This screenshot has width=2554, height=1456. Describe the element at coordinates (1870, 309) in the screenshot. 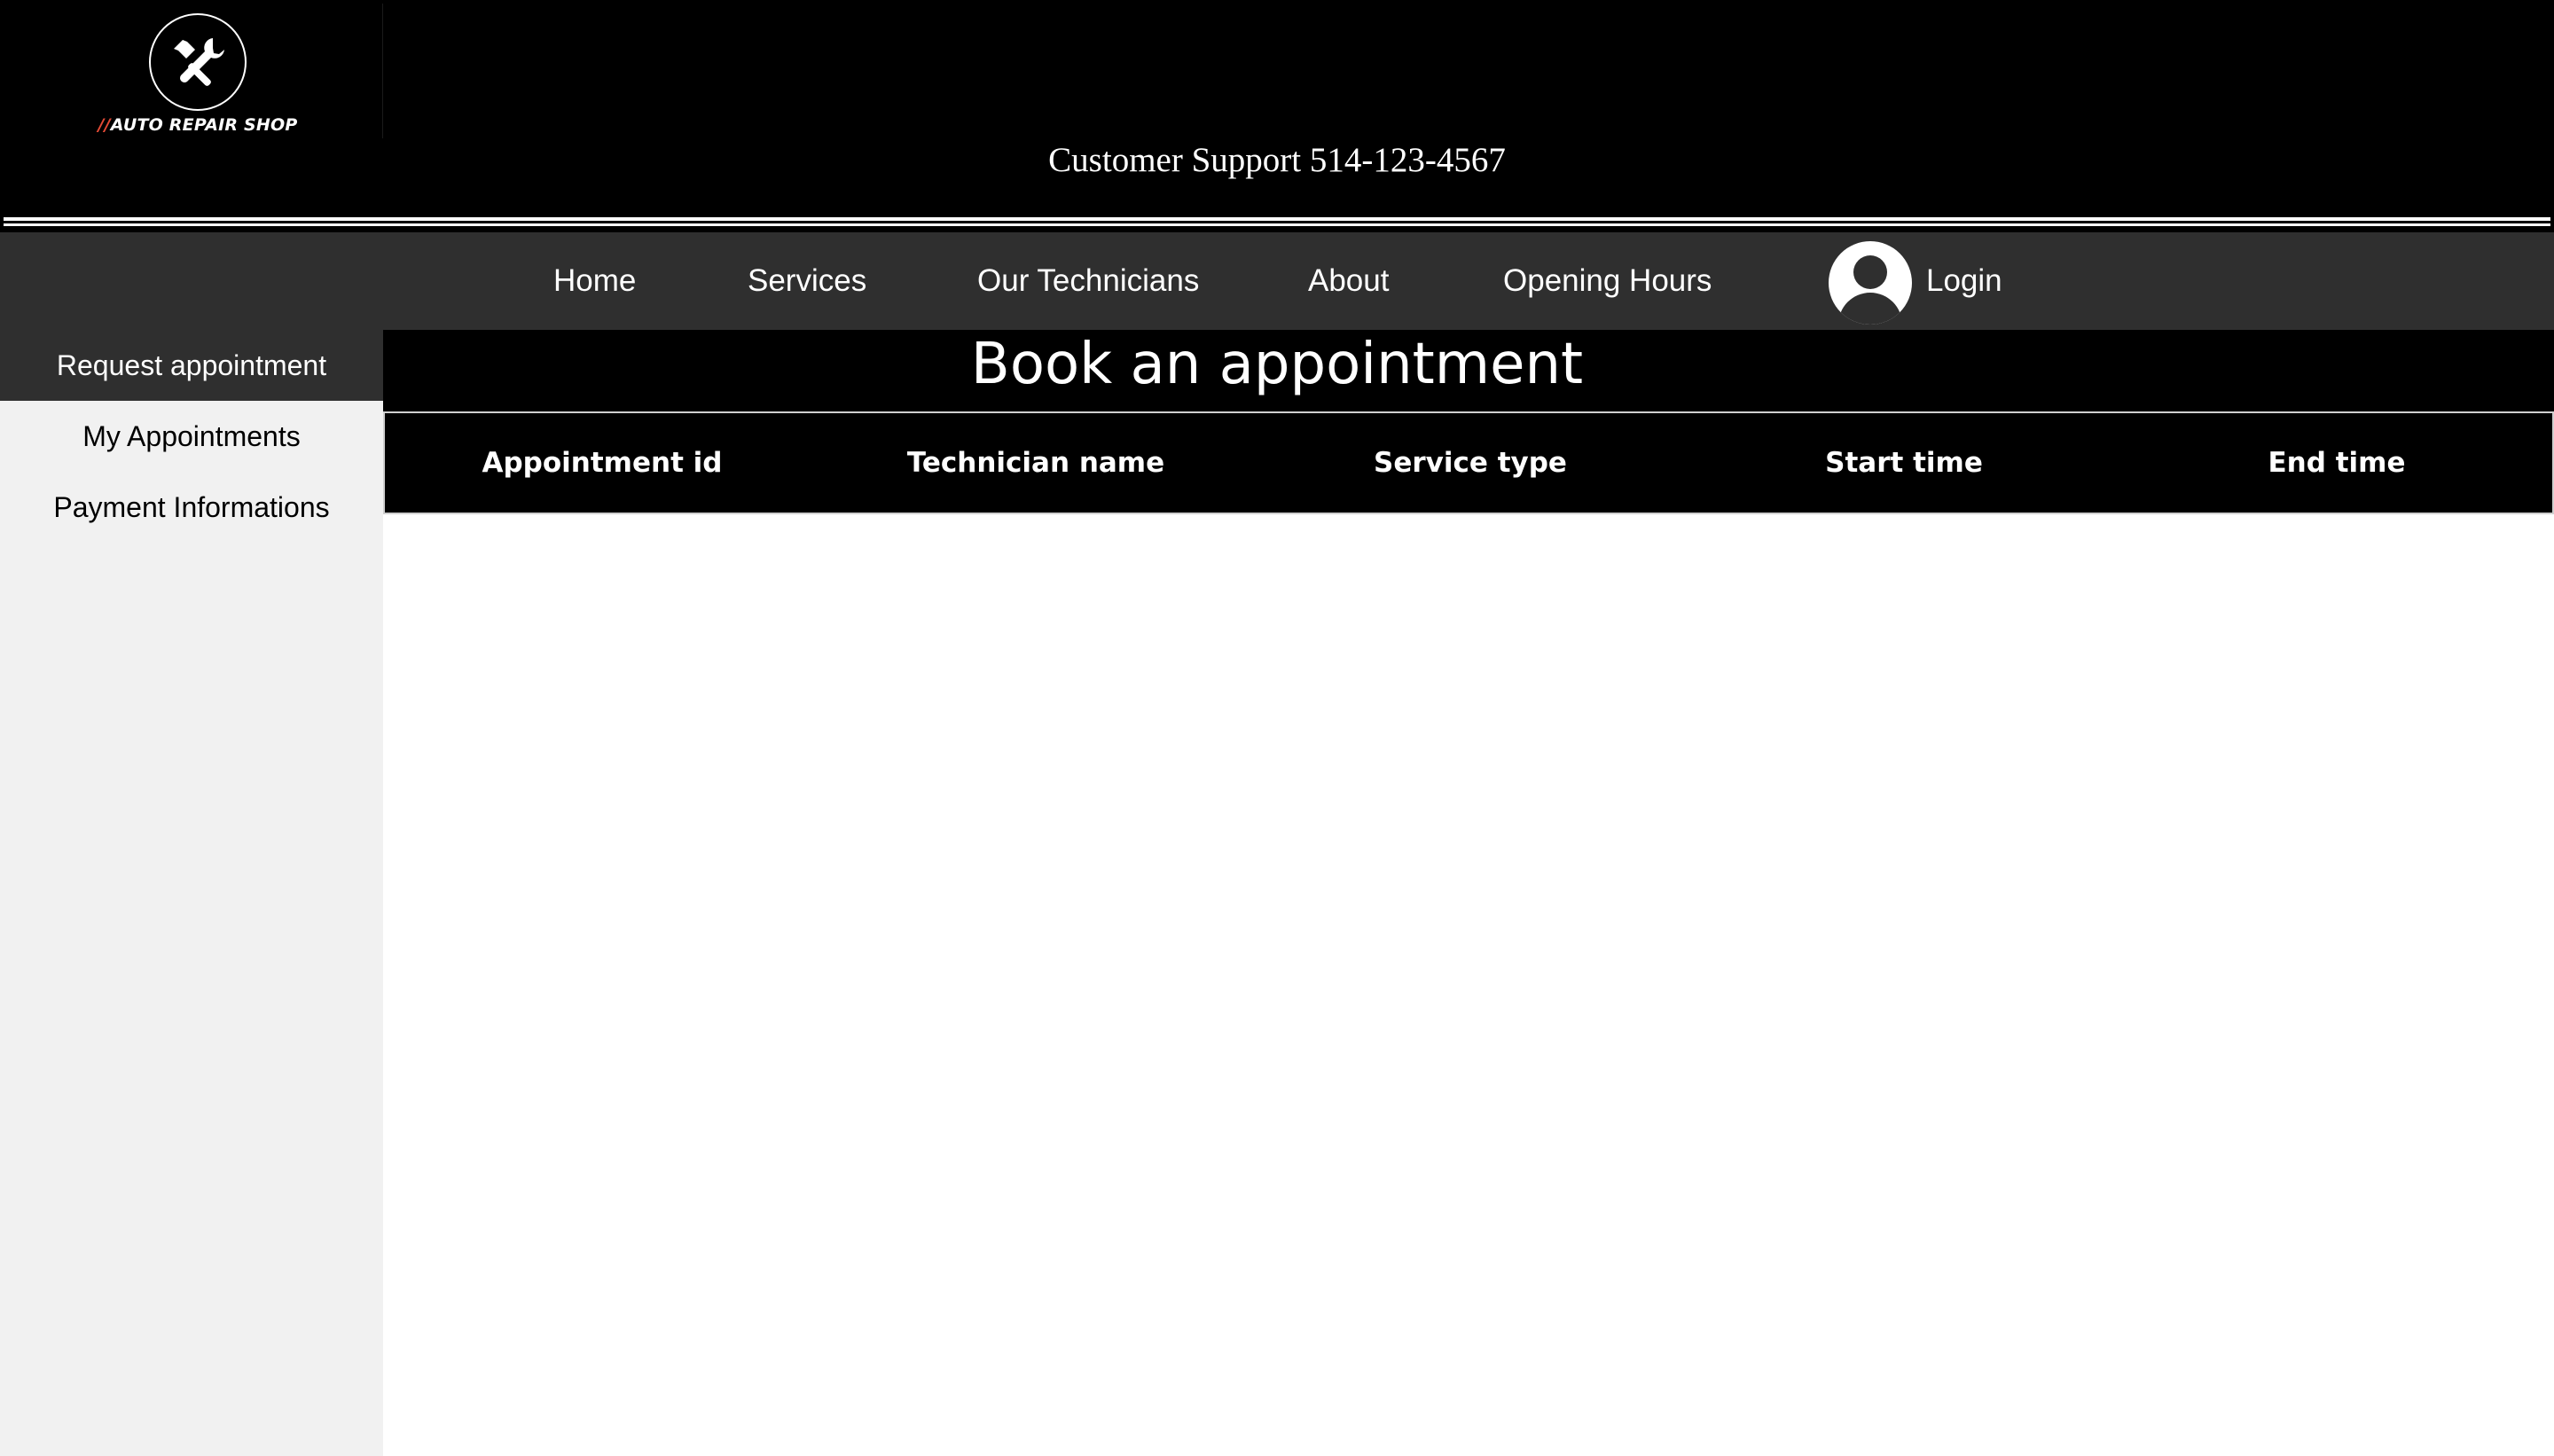

I see `avatar-body` at that location.